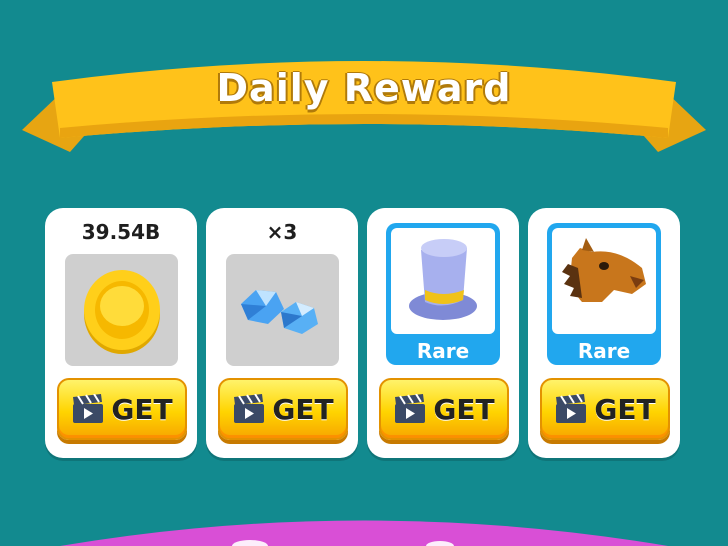 The height and width of the screenshot is (546, 728). I want to click on gold-coin-icon, so click(122, 312).